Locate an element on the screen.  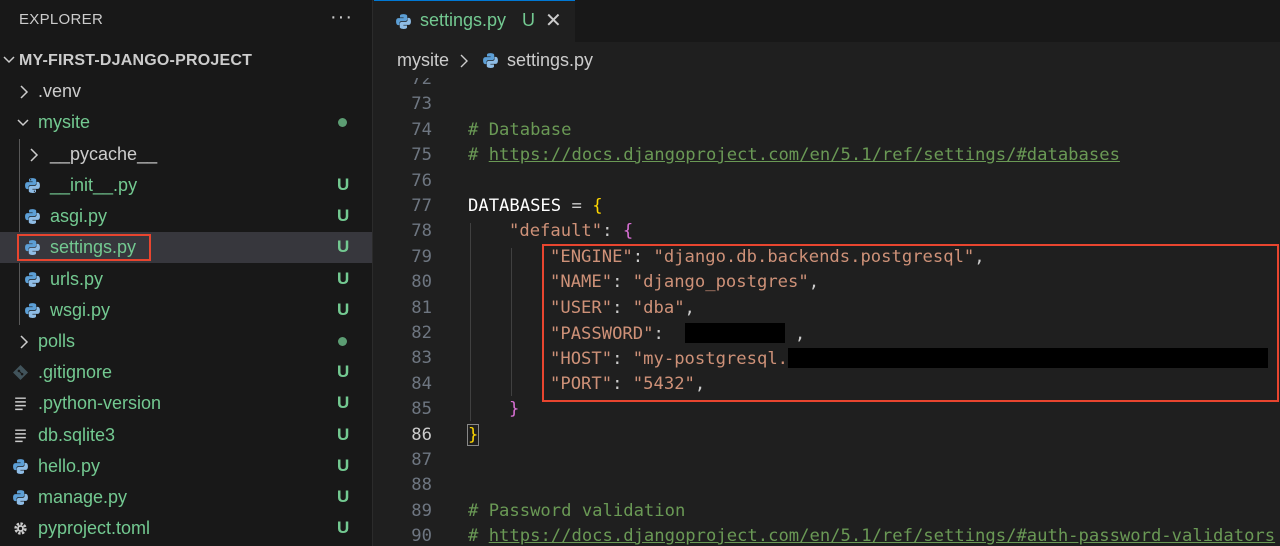
breadcrumb-folder: mysite is located at coordinates (423, 60).